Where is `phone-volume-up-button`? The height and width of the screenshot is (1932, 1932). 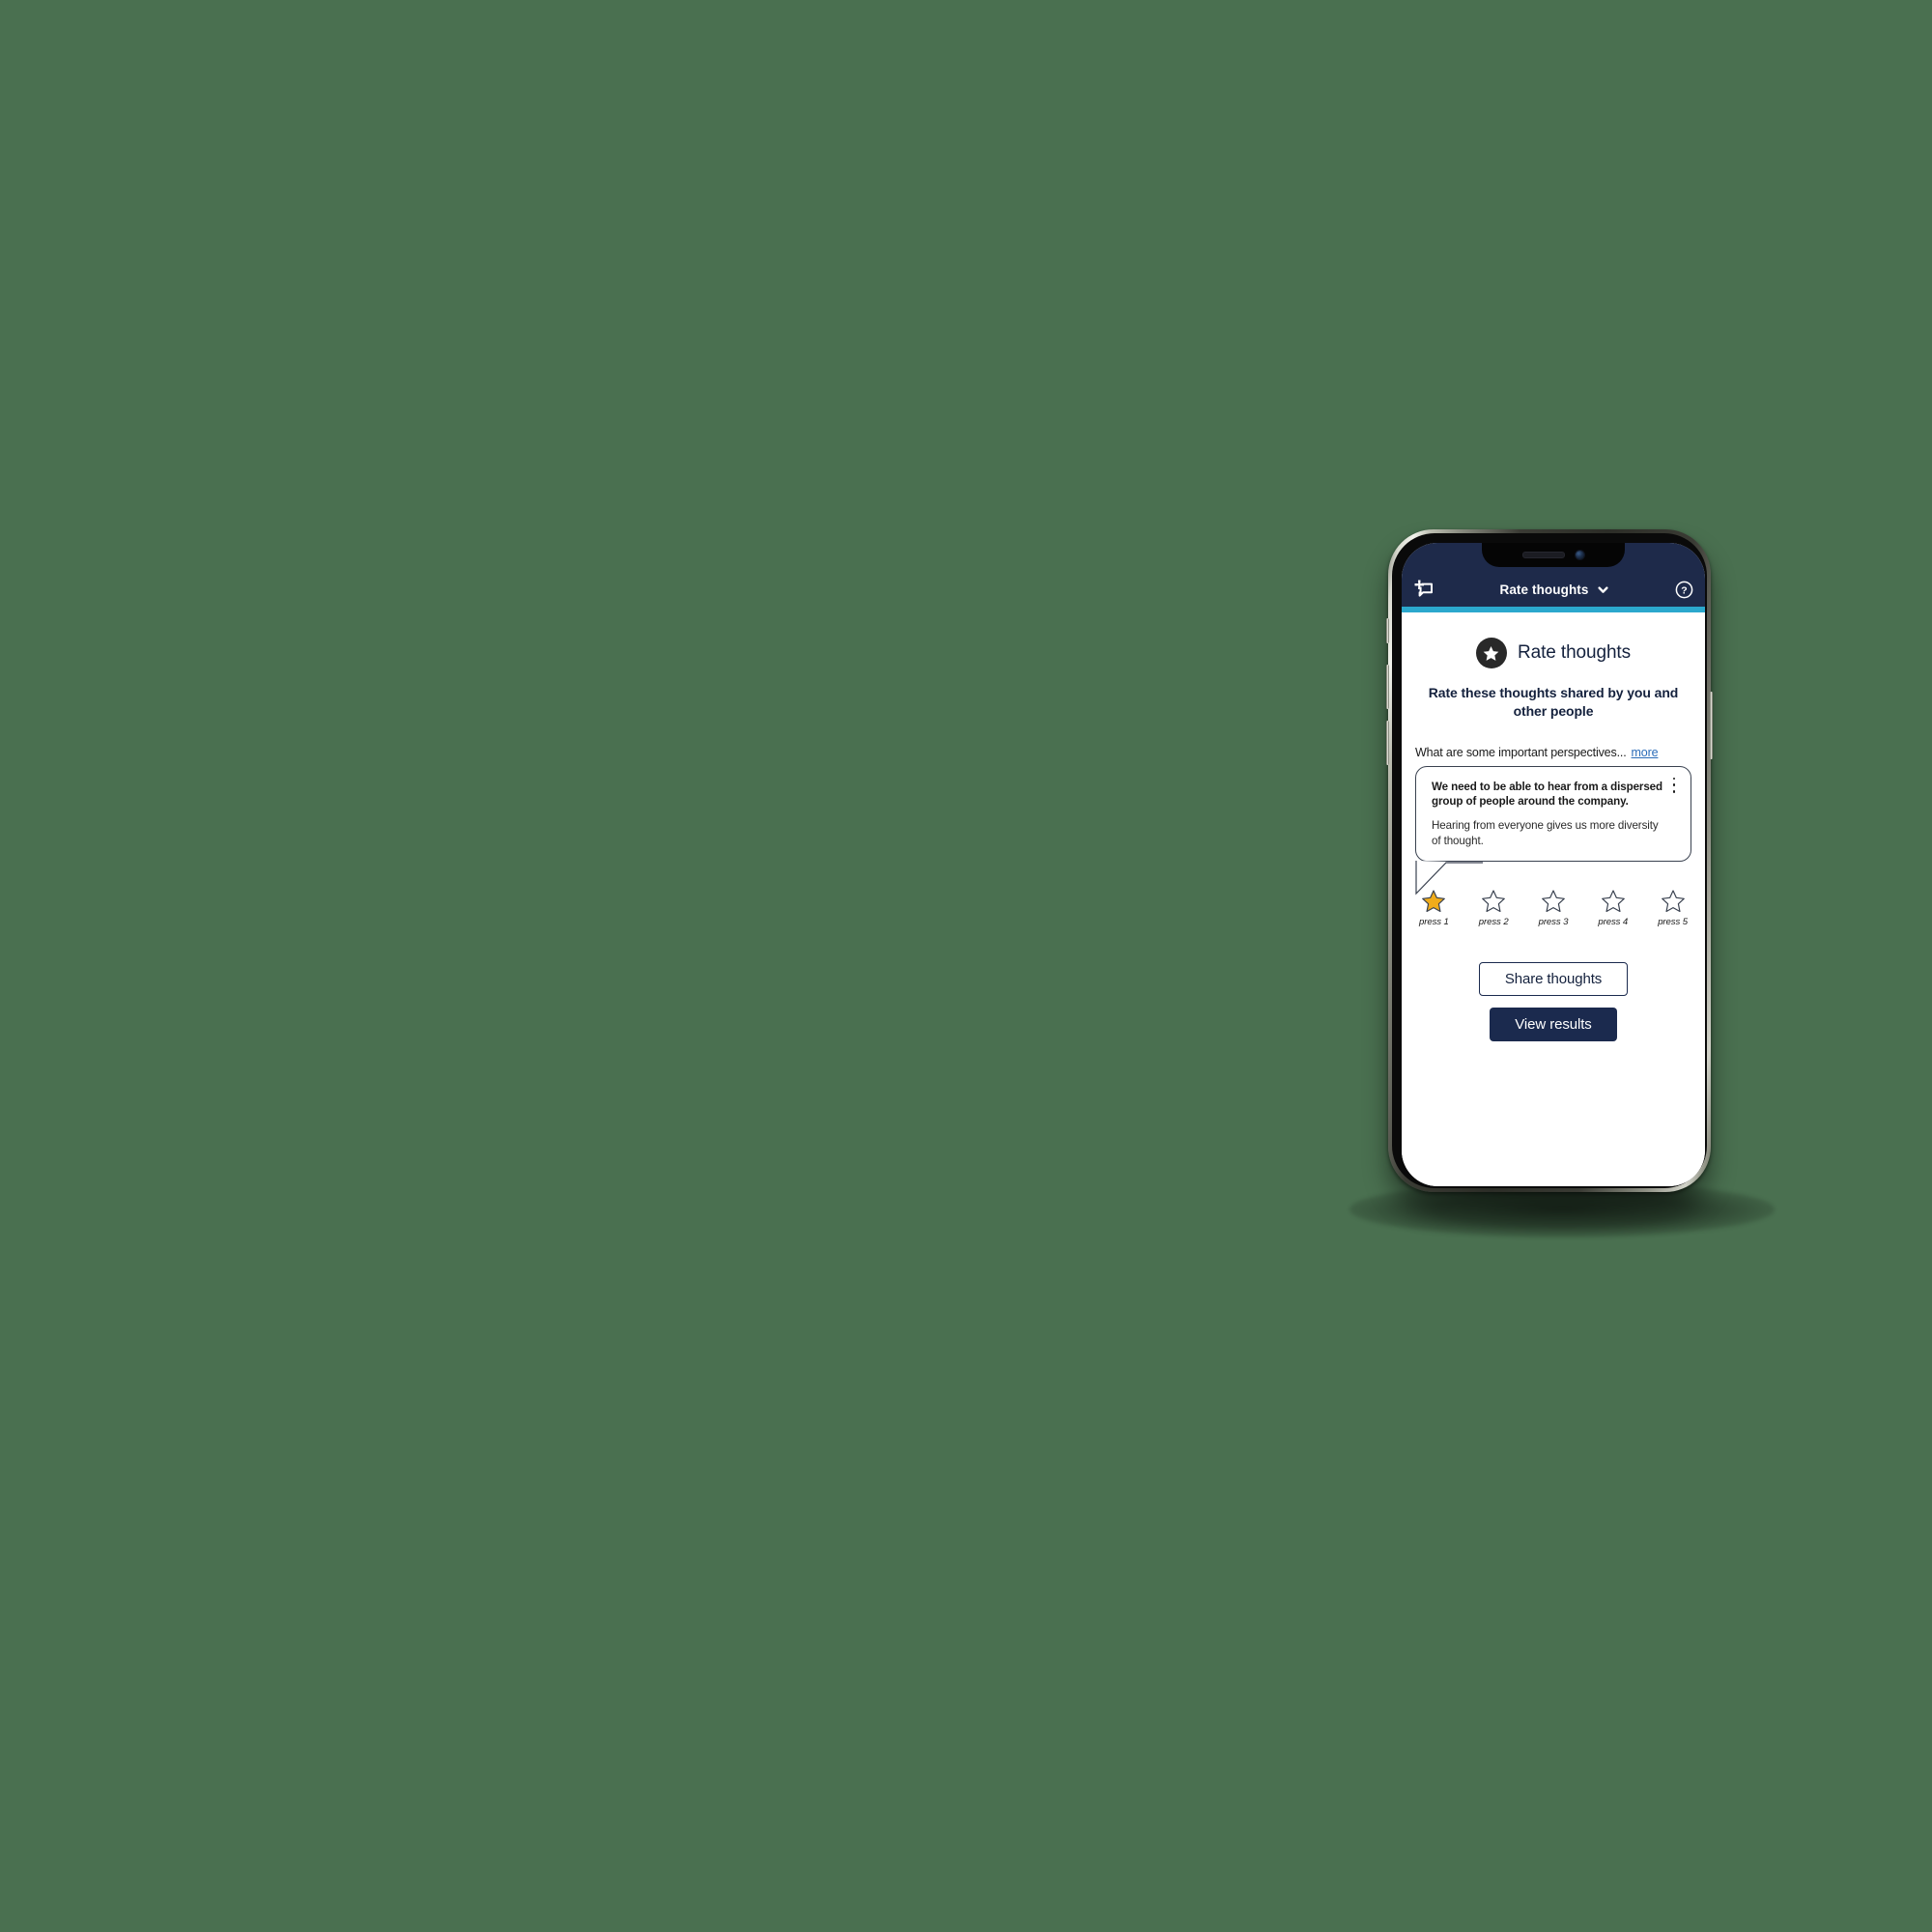 phone-volume-up-button is located at coordinates (1387, 687).